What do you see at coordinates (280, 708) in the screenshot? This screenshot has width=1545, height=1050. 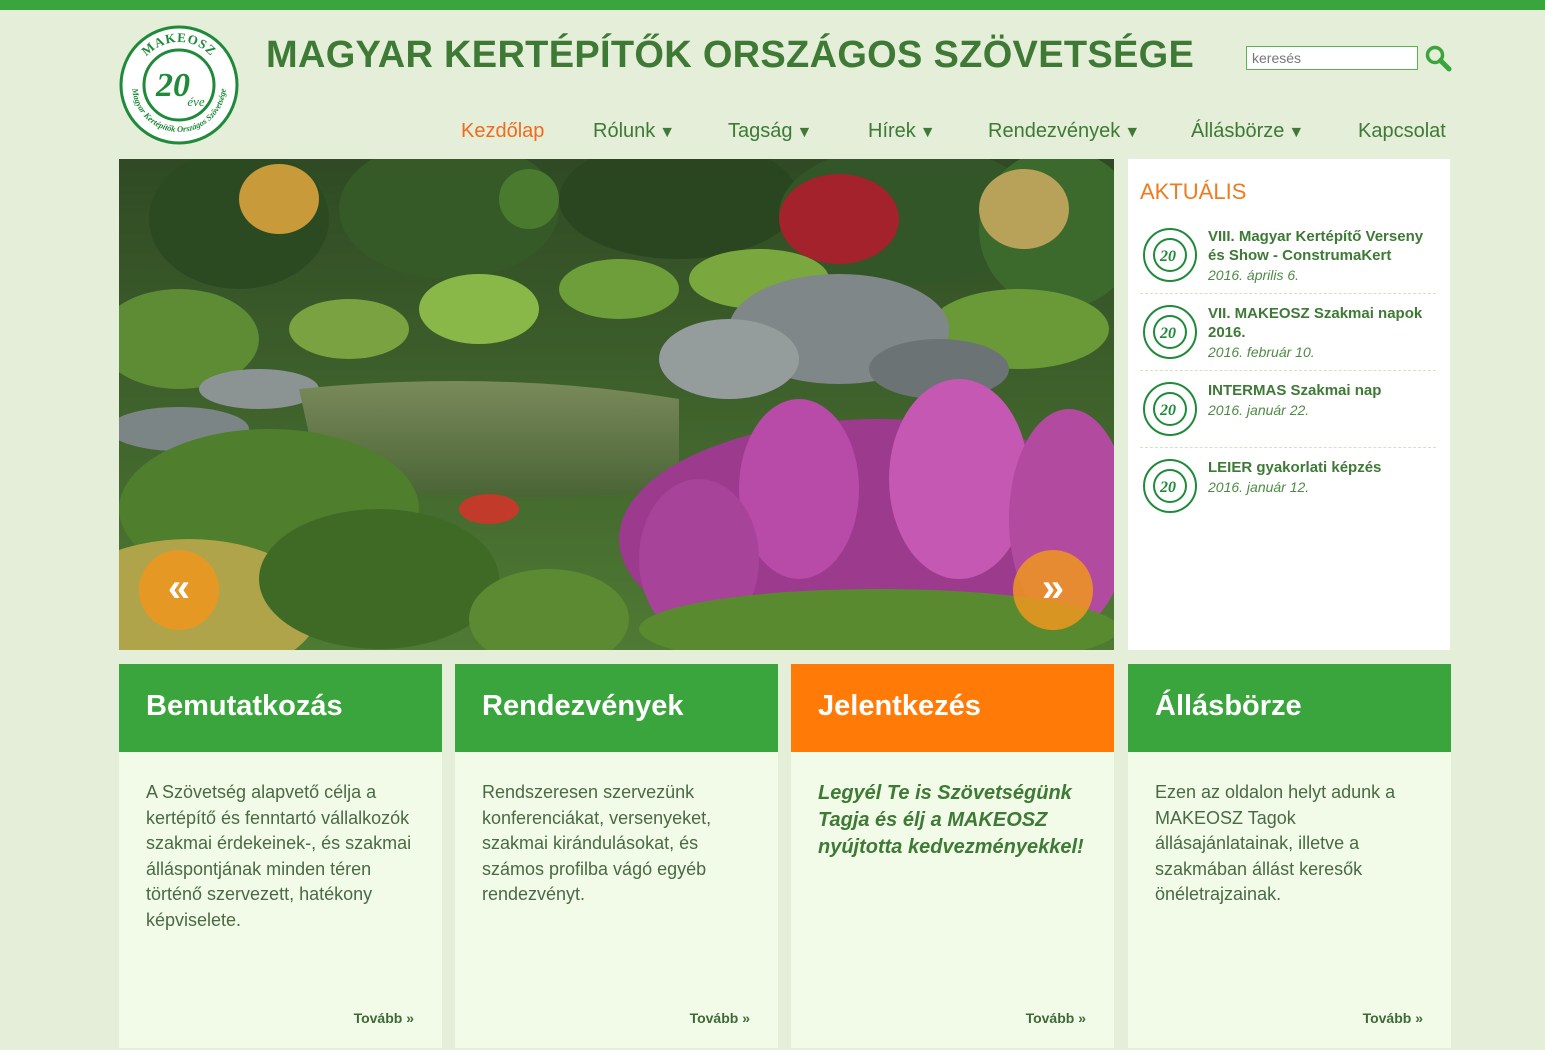 I see `feature-box-title: Bemutatkozás` at bounding box center [280, 708].